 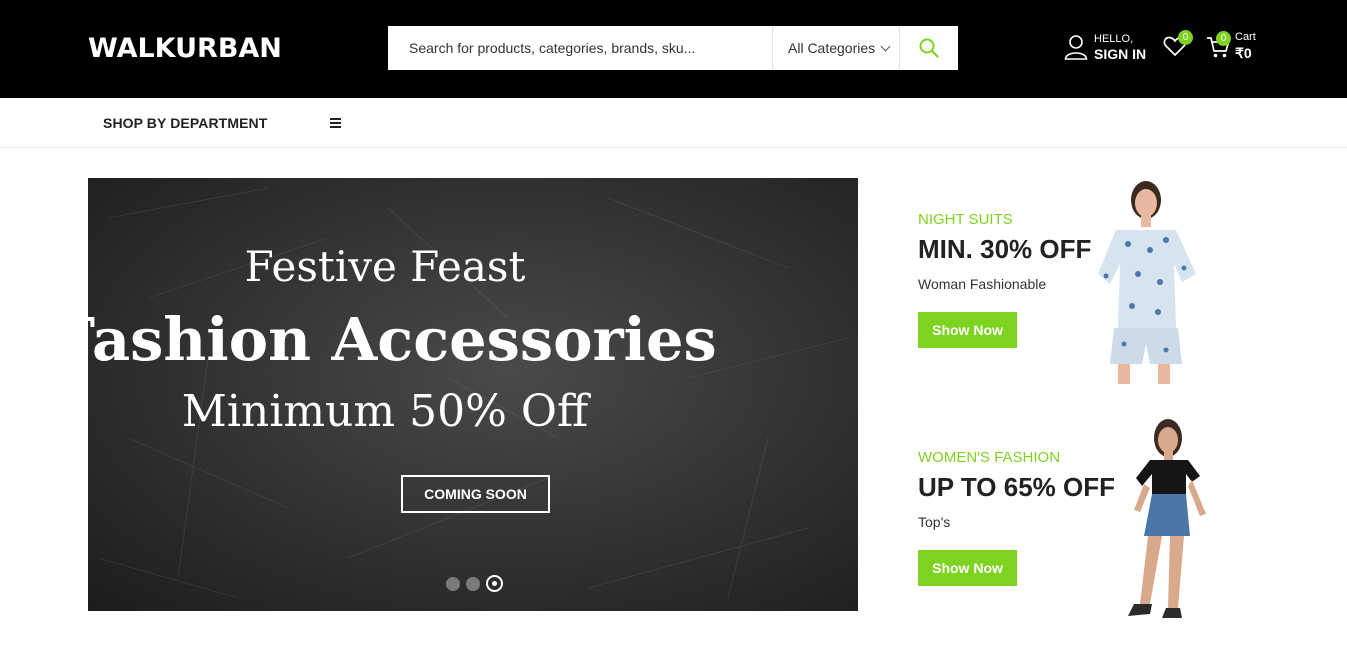 What do you see at coordinates (1243, 52) in the screenshot?
I see `cart-total: ₹0` at bounding box center [1243, 52].